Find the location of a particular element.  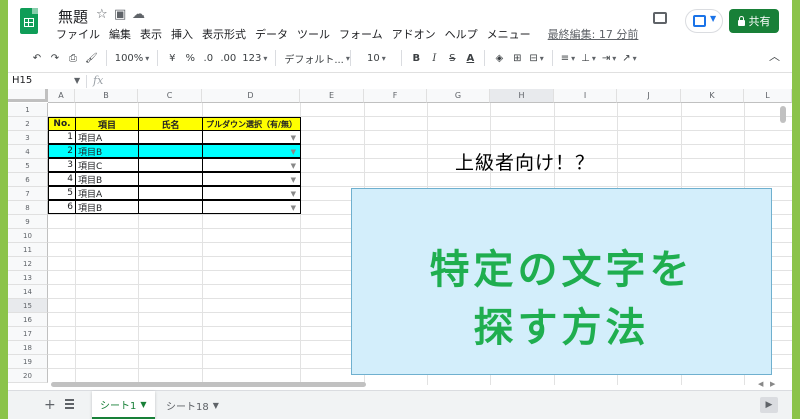

scroll-left-icon: ◀ is located at coordinates (760, 384).